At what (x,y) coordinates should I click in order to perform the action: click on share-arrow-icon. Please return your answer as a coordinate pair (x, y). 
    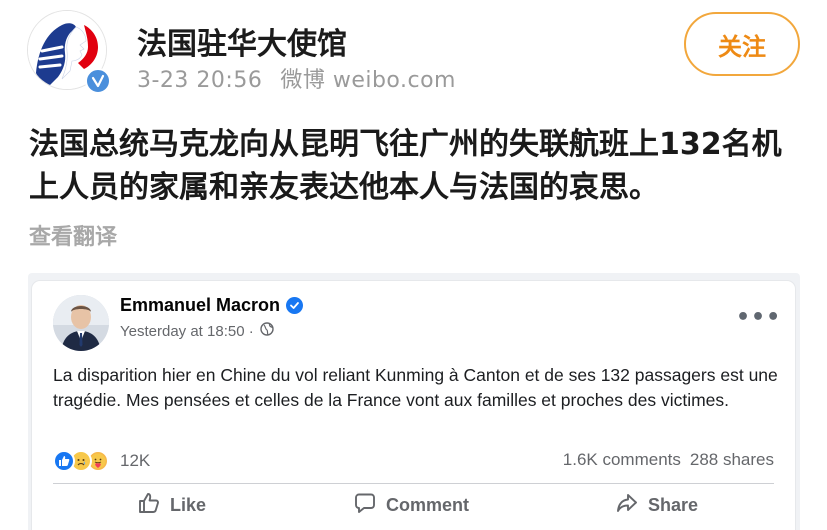
    Looking at the image, I should click on (627, 505).